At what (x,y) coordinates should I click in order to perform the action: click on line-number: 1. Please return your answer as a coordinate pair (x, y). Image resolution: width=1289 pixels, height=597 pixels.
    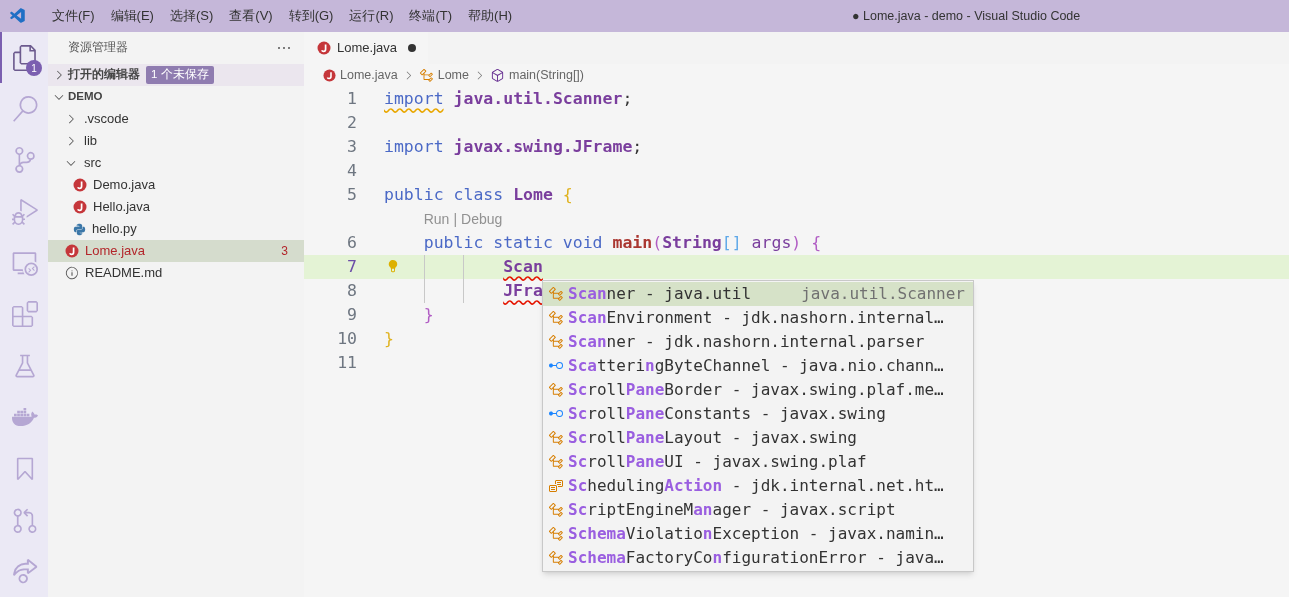
    Looking at the image, I should click on (351, 98).